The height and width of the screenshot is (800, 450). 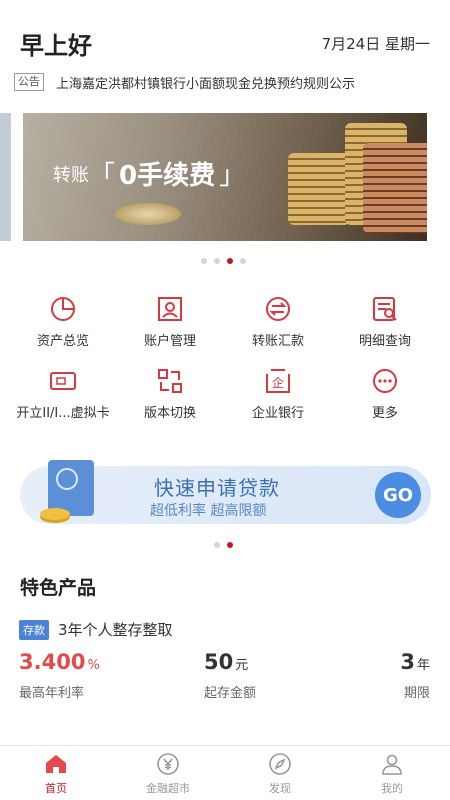 I want to click on product-tag: 存款, so click(x=34, y=630).